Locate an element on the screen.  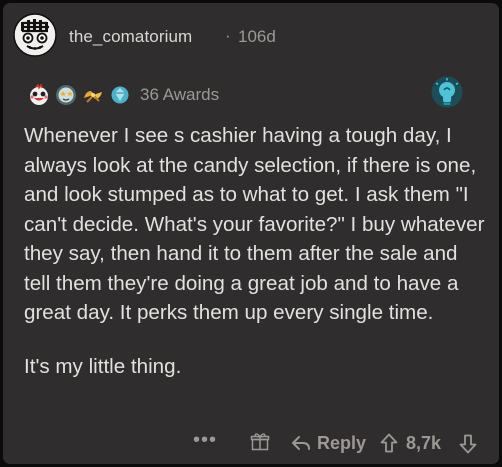
username-link: the_comatorium is located at coordinates (130, 37).